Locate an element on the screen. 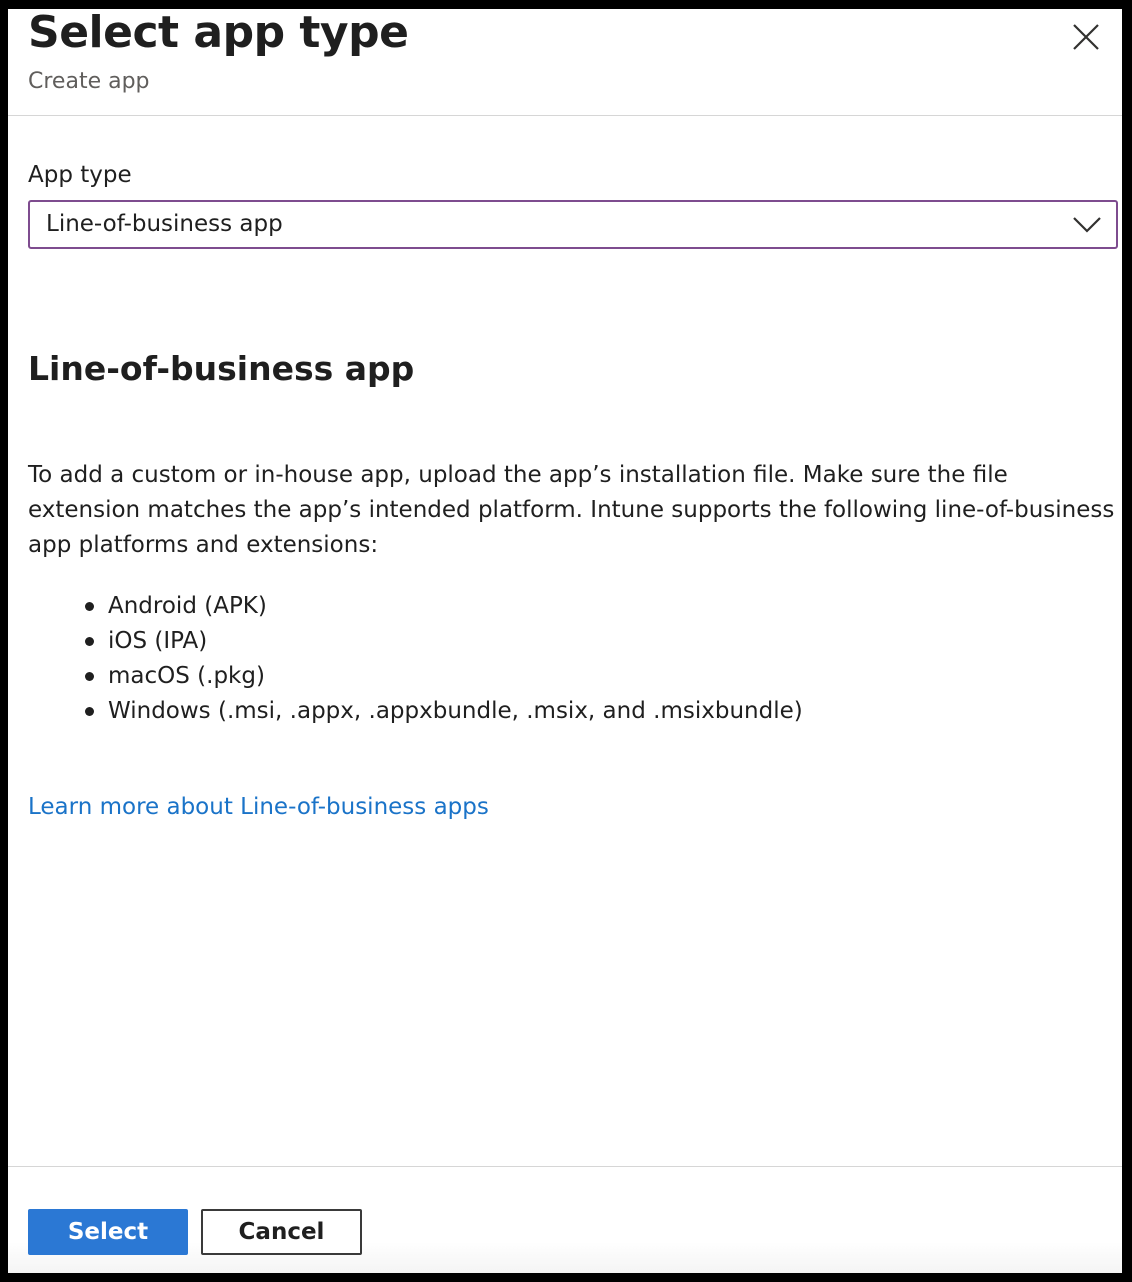 The height and width of the screenshot is (1282, 1132). list-item: Android (APK) is located at coordinates (415, 606).